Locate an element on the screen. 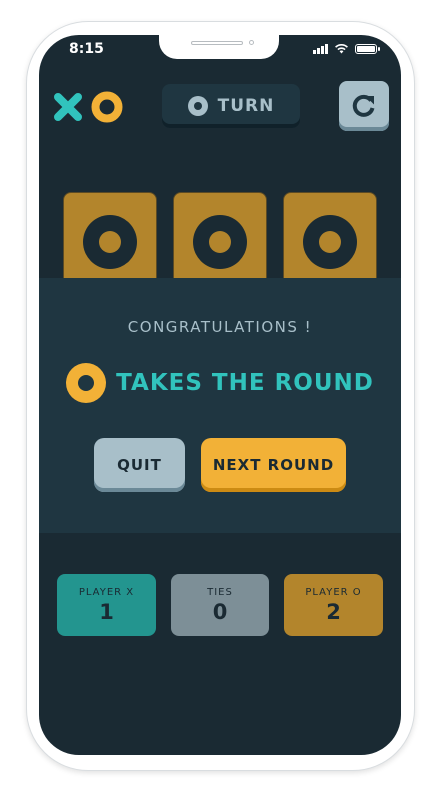 This screenshot has width=440, height=800. app-logo is located at coordinates (88, 107).